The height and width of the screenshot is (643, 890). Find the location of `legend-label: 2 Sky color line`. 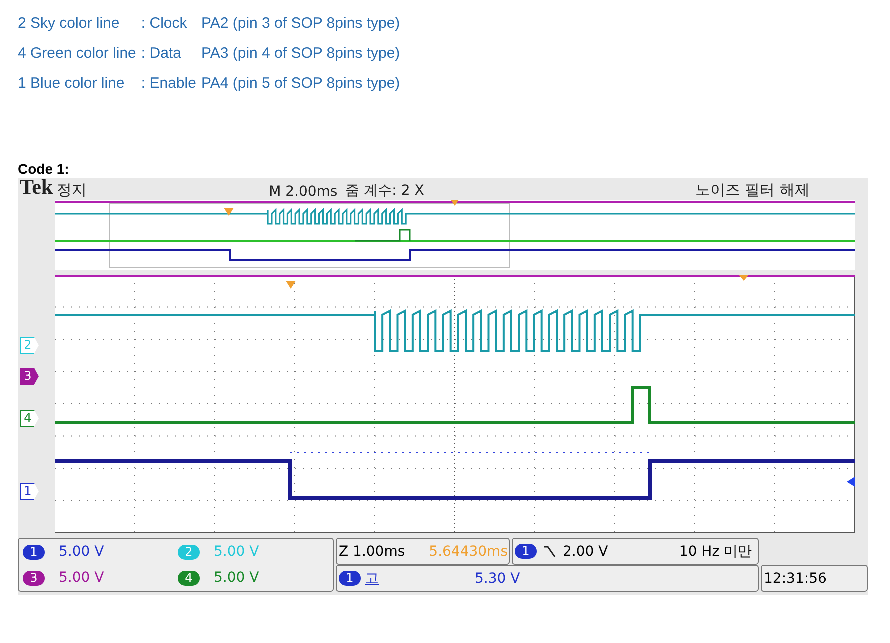

legend-label: 2 Sky color line is located at coordinates (69, 24).